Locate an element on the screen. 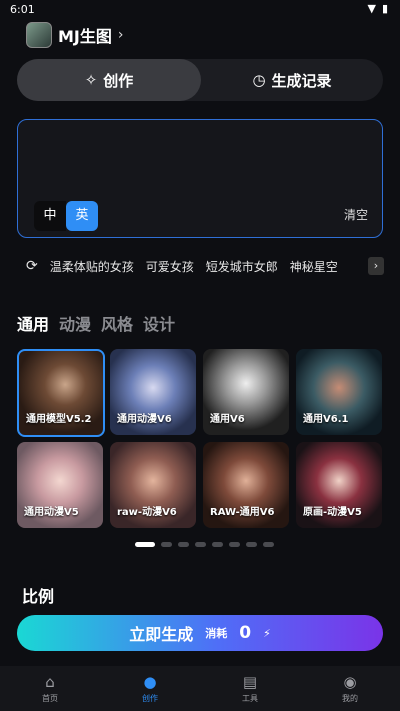 The height and width of the screenshot is (711, 400). profile-icon: ◉ is located at coordinates (350, 682).